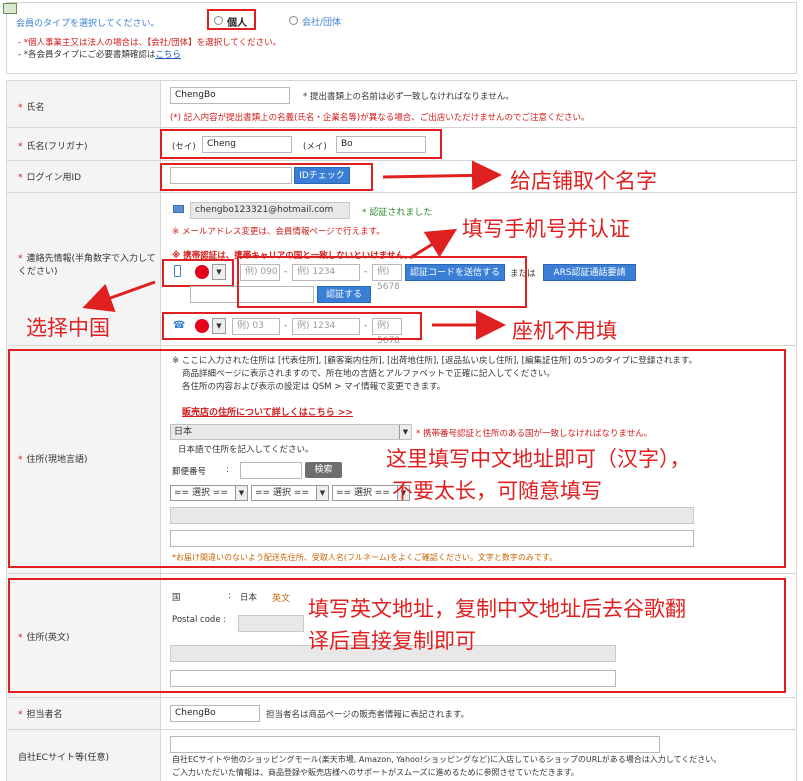 This screenshot has width=803, height=781. Describe the element at coordinates (442, 175) in the screenshot. I see `arrow-login-id` at that location.